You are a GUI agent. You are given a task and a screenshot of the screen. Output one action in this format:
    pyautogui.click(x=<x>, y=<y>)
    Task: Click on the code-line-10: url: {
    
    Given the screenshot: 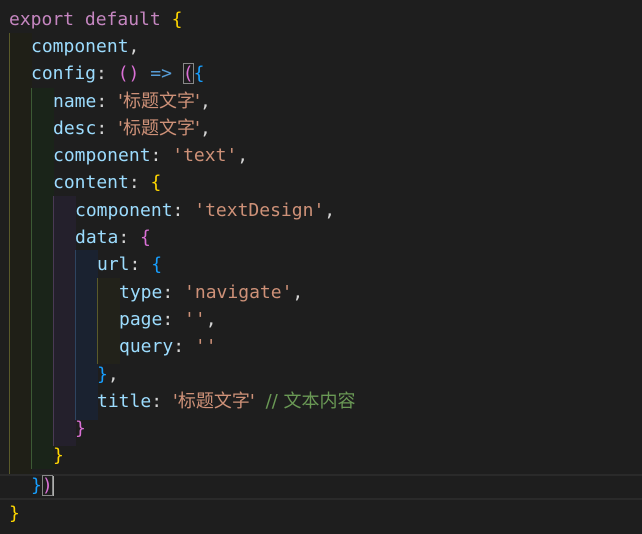 What is the action you would take?
    pyautogui.click(x=129, y=264)
    